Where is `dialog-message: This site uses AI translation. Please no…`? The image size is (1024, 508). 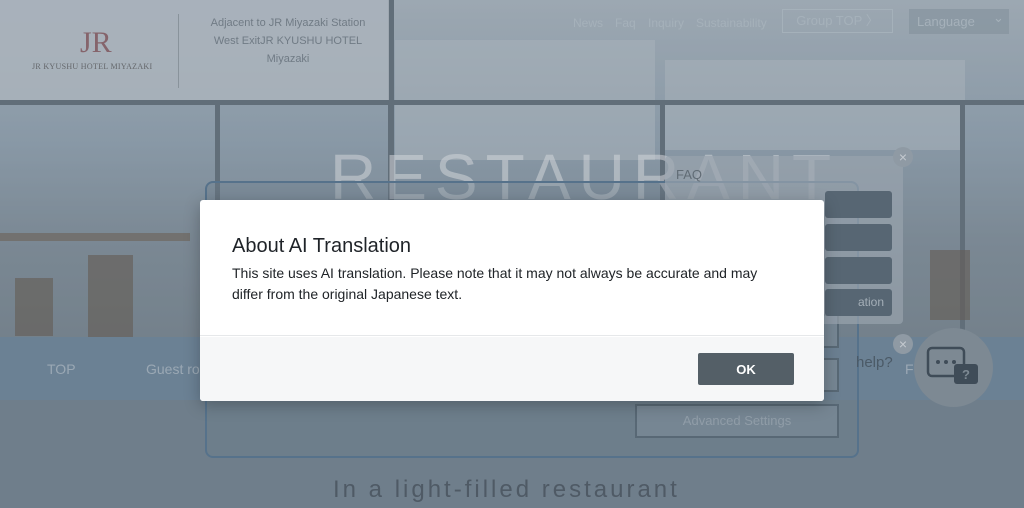 dialog-message: This site uses AI translation. Please no… is located at coordinates (495, 283).